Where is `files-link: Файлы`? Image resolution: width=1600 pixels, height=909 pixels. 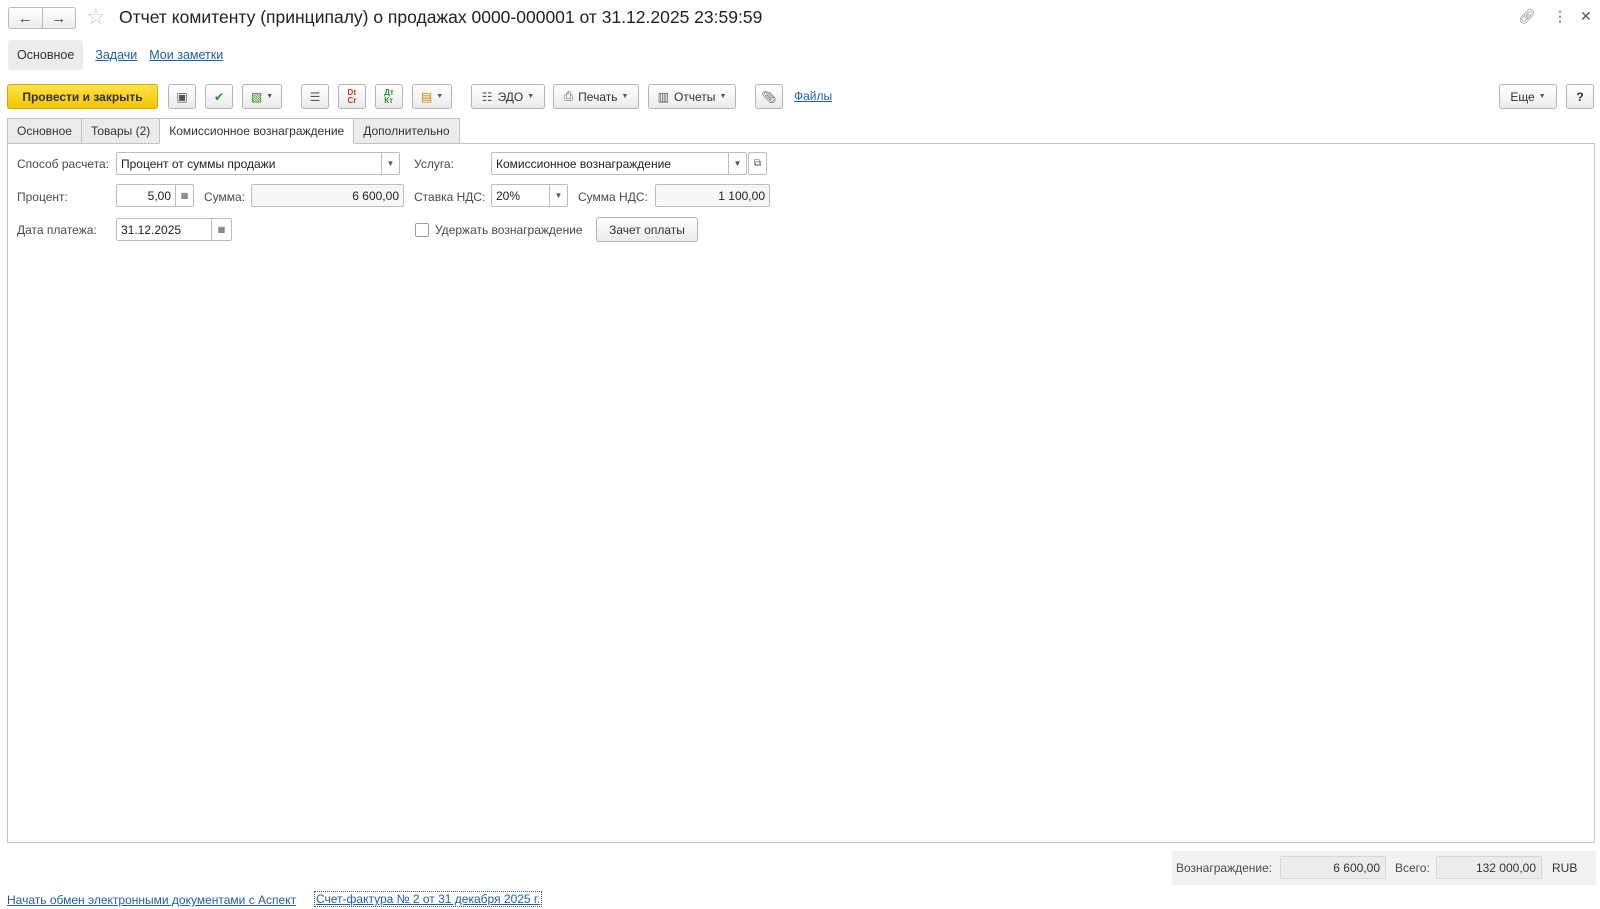
files-link: Файлы is located at coordinates (813, 96).